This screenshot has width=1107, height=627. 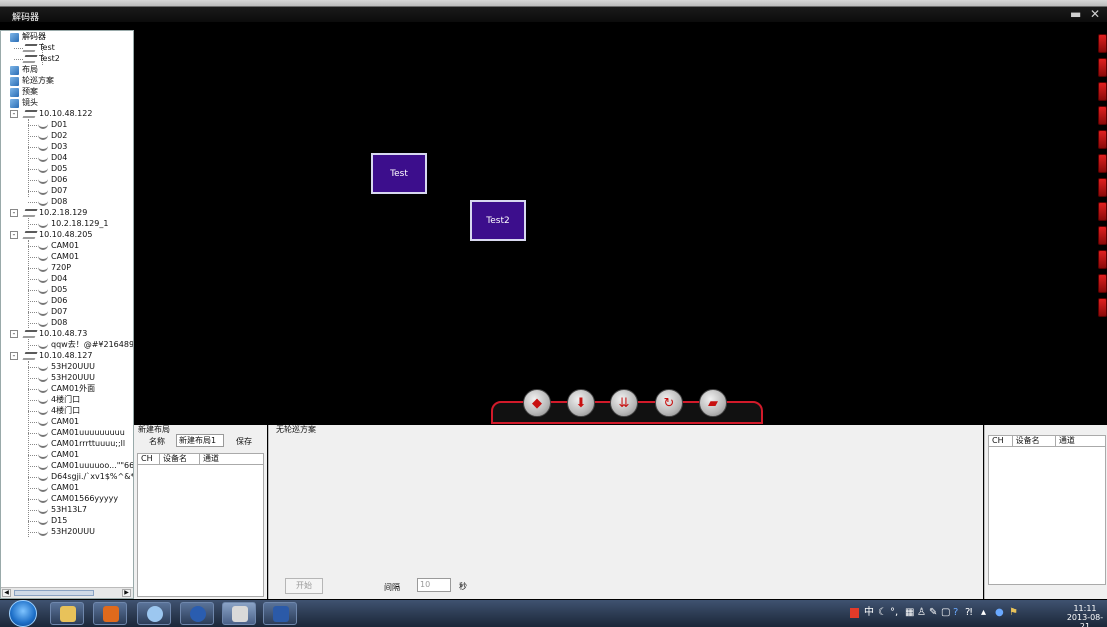 I want to click on flag-icon: ⚑, so click(x=1013, y=613).